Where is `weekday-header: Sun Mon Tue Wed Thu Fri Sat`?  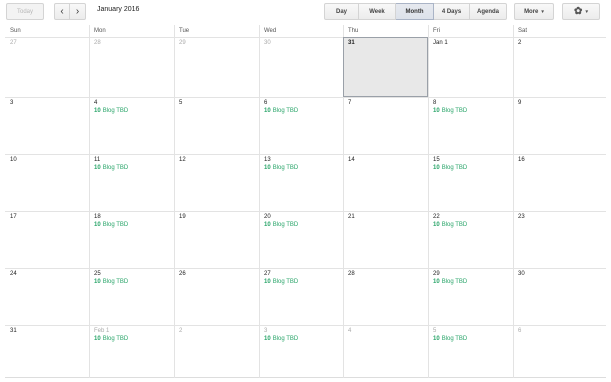
weekday-header: Sun Mon Tue Wed Thu Fri Sat is located at coordinates (305, 31).